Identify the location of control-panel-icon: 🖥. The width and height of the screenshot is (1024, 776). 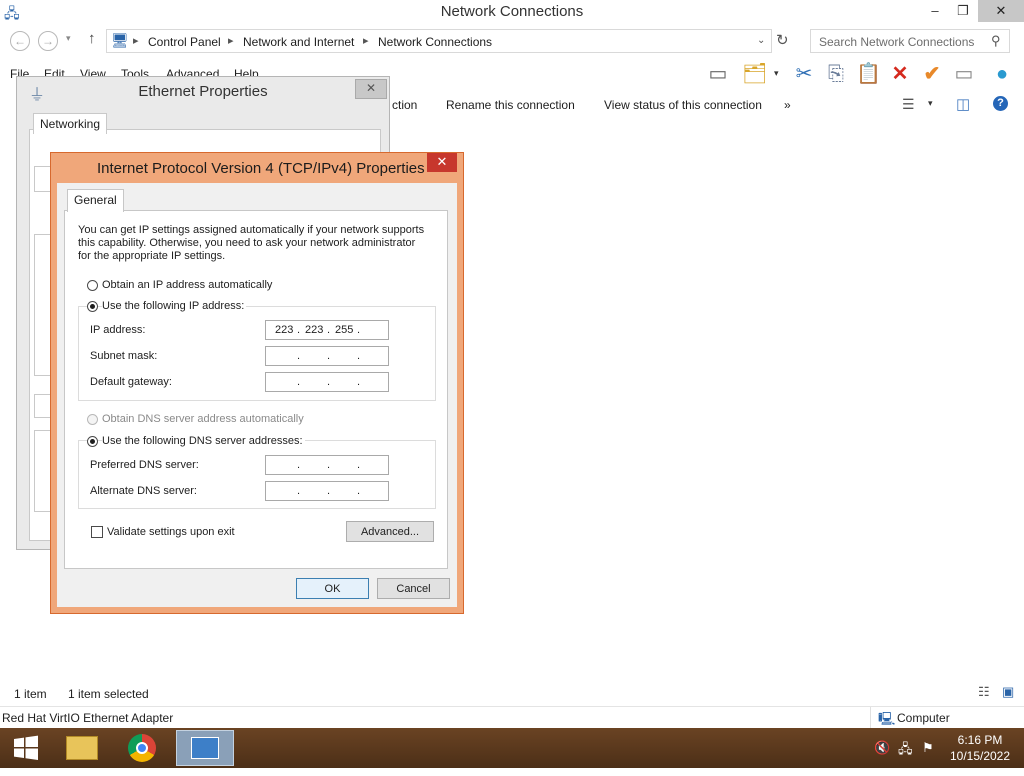
(120, 40).